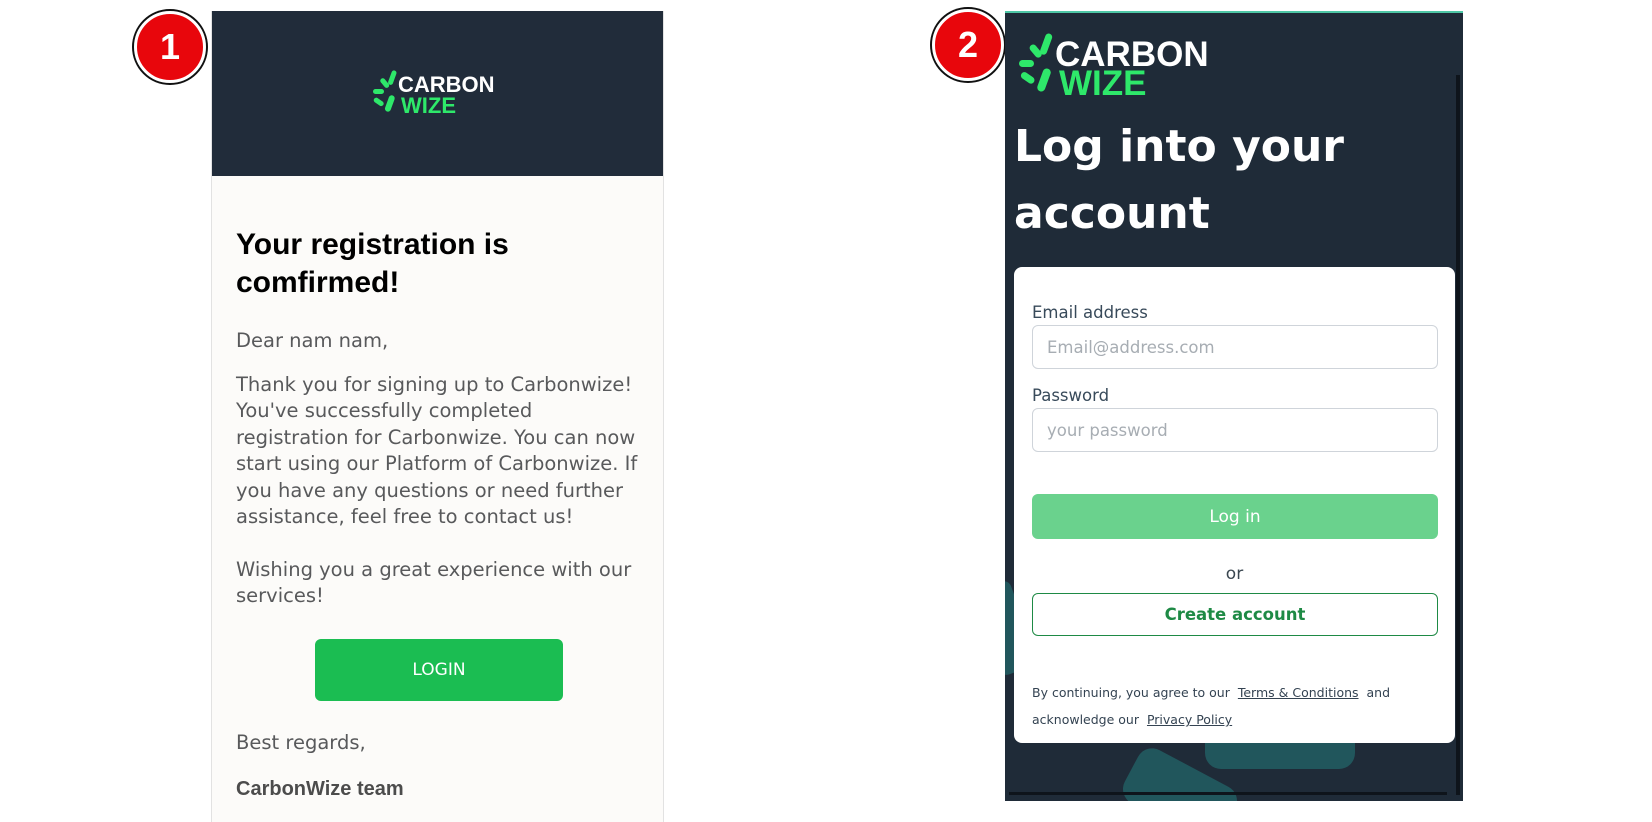  What do you see at coordinates (1235, 347) in the screenshot?
I see `email-input` at bounding box center [1235, 347].